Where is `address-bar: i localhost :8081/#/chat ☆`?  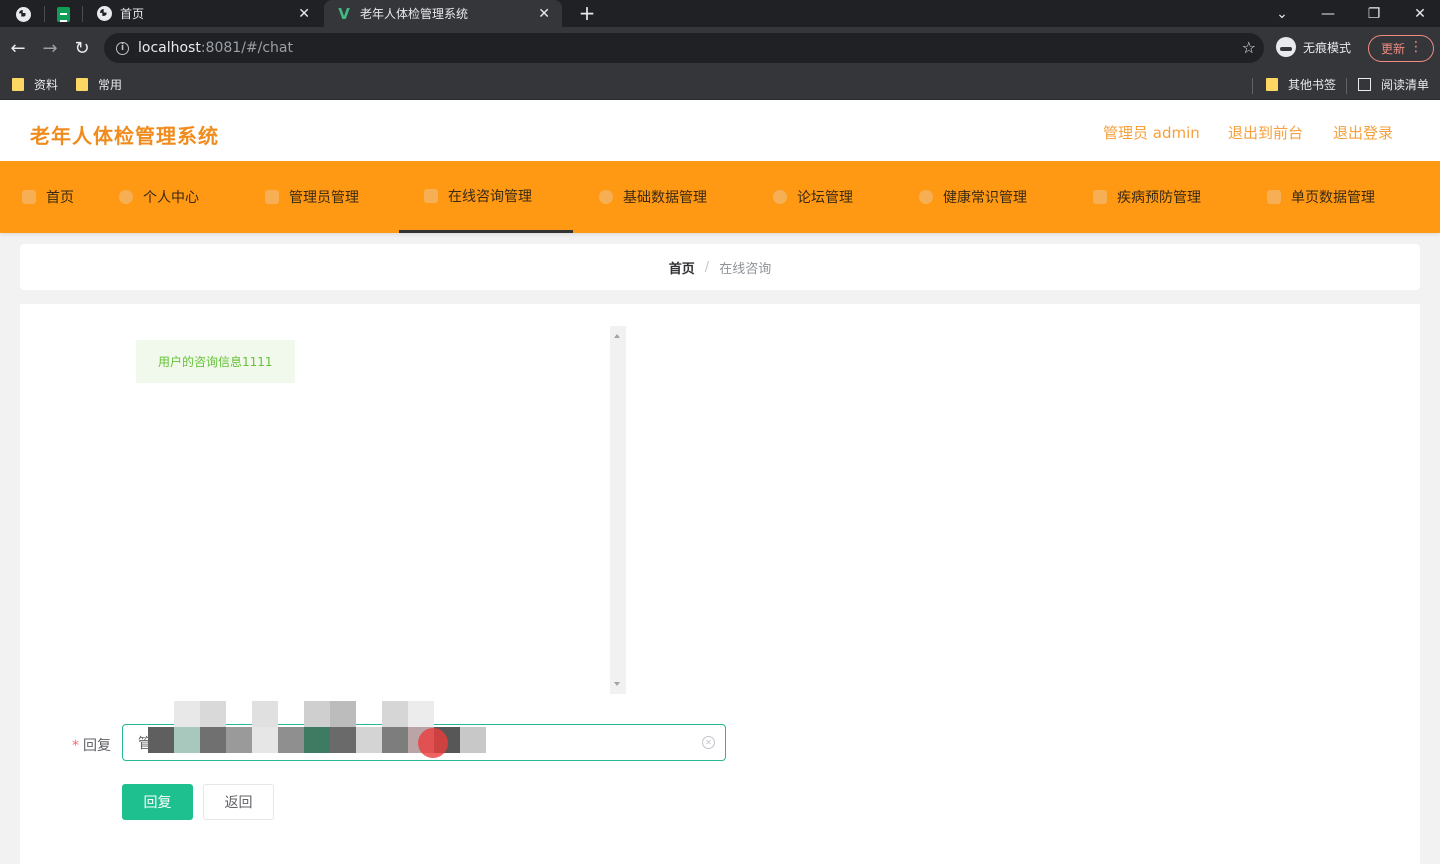
address-bar: i localhost :8081/#/chat ☆ is located at coordinates (684, 48).